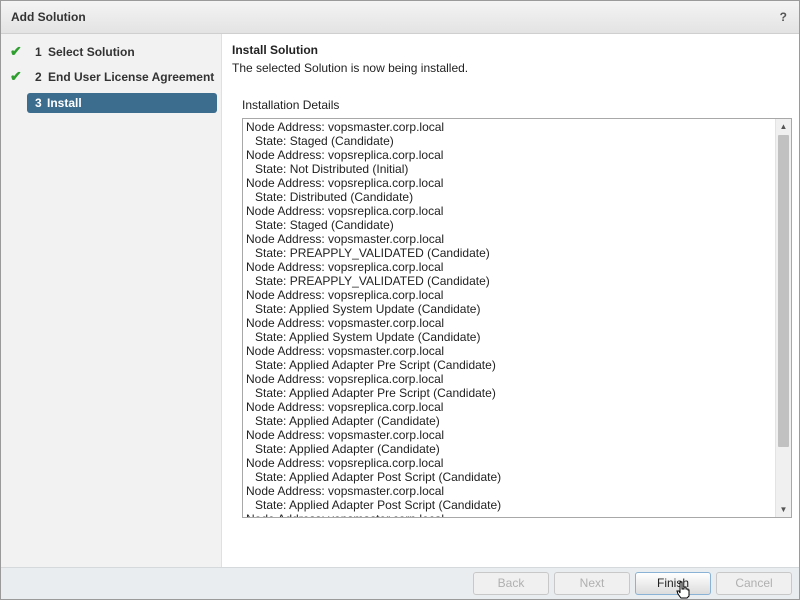  Describe the element at coordinates (783, 17) in the screenshot. I see `help-icon: ?` at that location.